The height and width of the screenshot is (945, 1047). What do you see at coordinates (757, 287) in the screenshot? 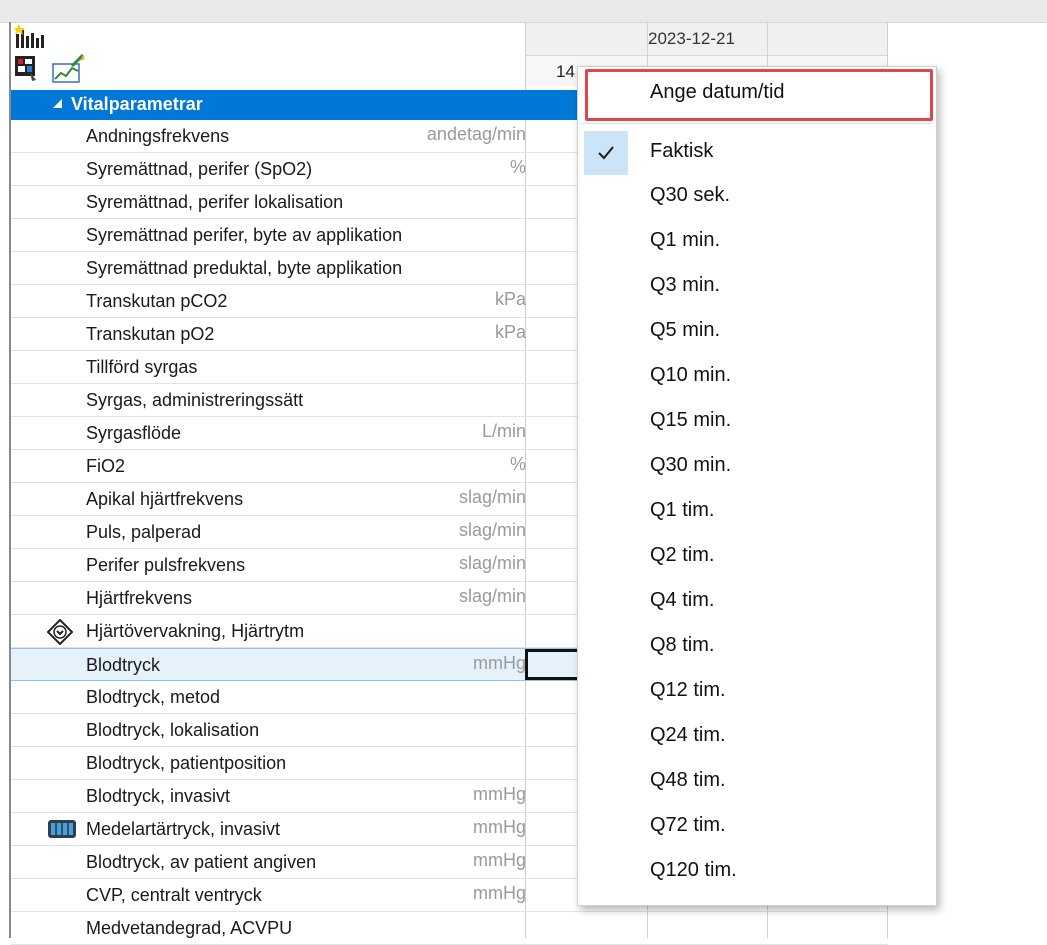
I see `menu-item-interval: Q3 min.` at bounding box center [757, 287].